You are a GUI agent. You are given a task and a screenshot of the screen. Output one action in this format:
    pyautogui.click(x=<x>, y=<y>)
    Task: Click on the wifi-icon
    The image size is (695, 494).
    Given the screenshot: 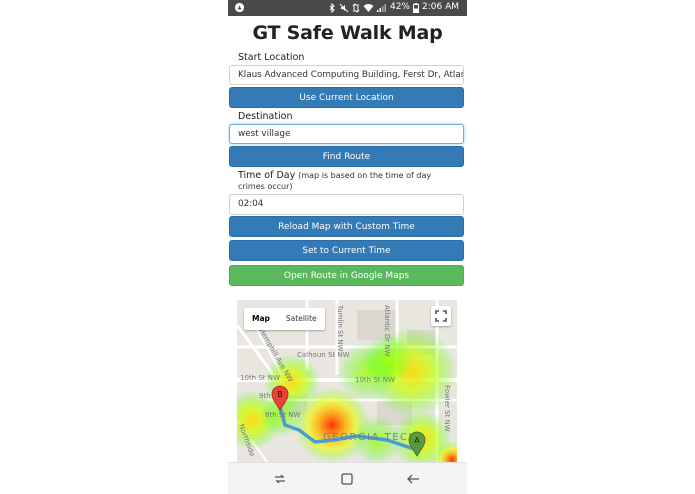 What is the action you would take?
    pyautogui.click(x=368, y=7)
    